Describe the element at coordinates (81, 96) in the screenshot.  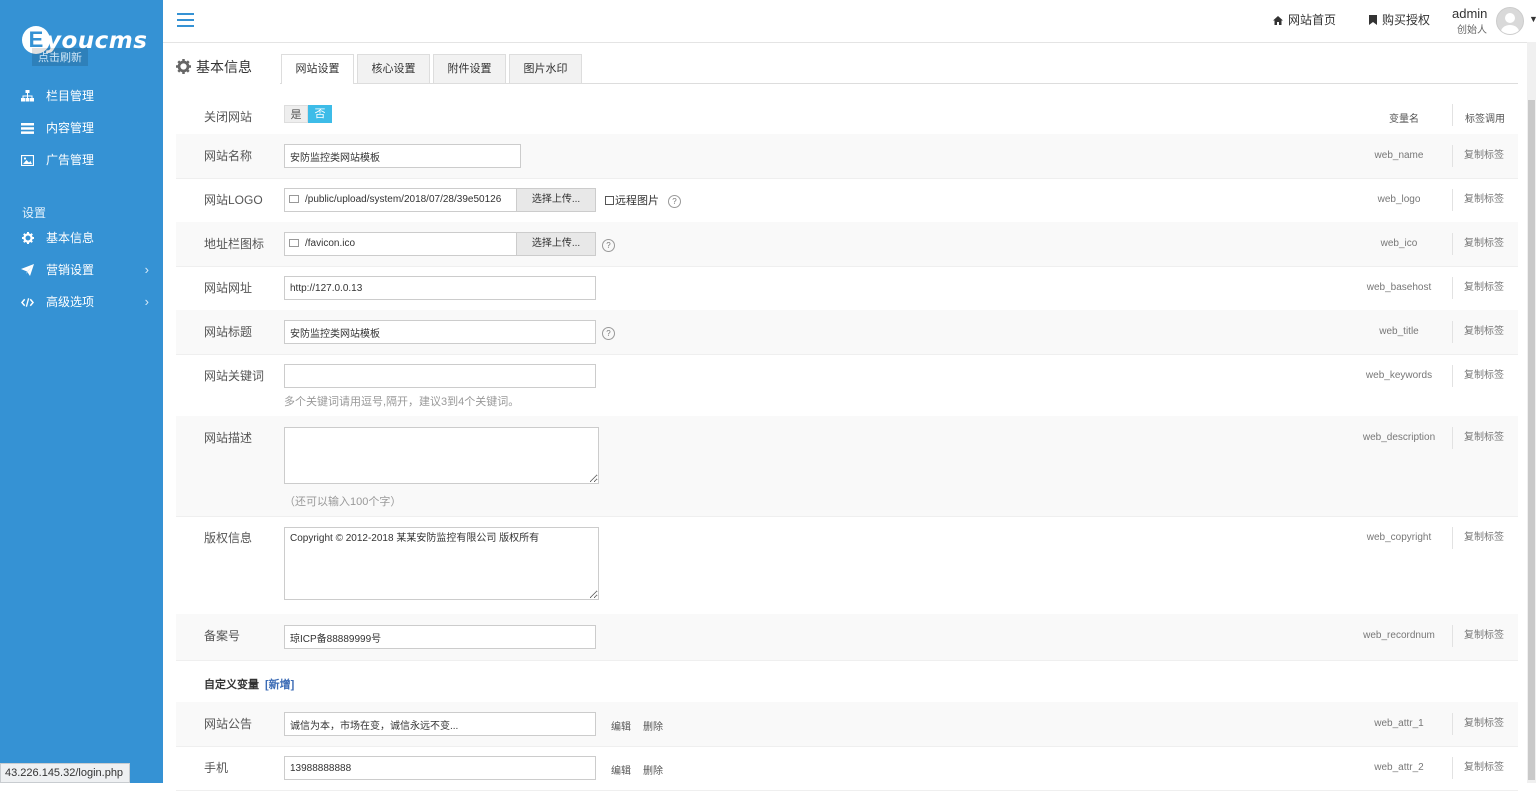
I see `sidebar-item-columns: 栏目管理` at that location.